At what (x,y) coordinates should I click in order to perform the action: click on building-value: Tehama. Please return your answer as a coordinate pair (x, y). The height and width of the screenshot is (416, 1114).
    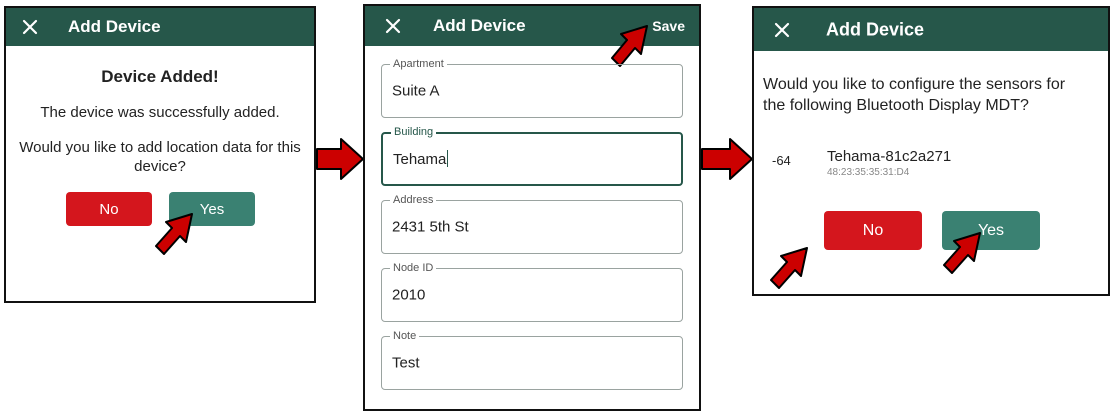
    Looking at the image, I should click on (420, 159).